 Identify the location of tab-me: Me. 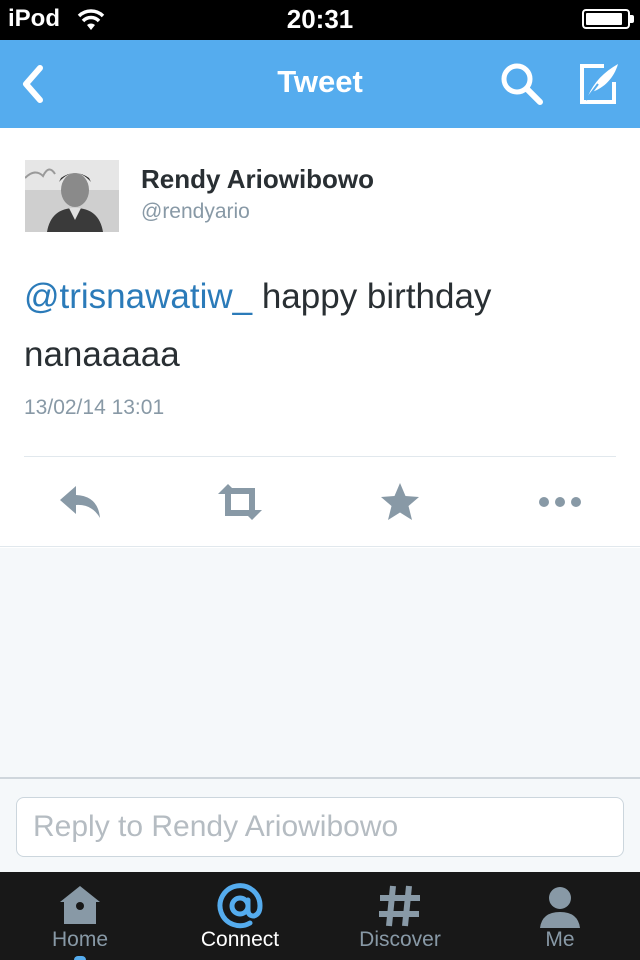
(560, 916).